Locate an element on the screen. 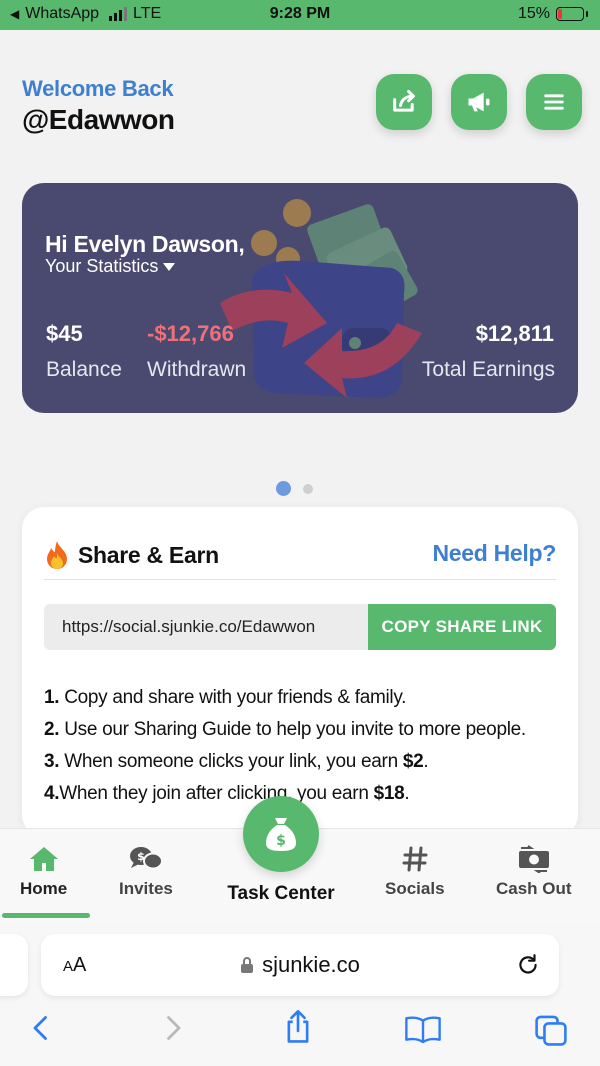  clock: 9:28 PM is located at coordinates (300, 13).